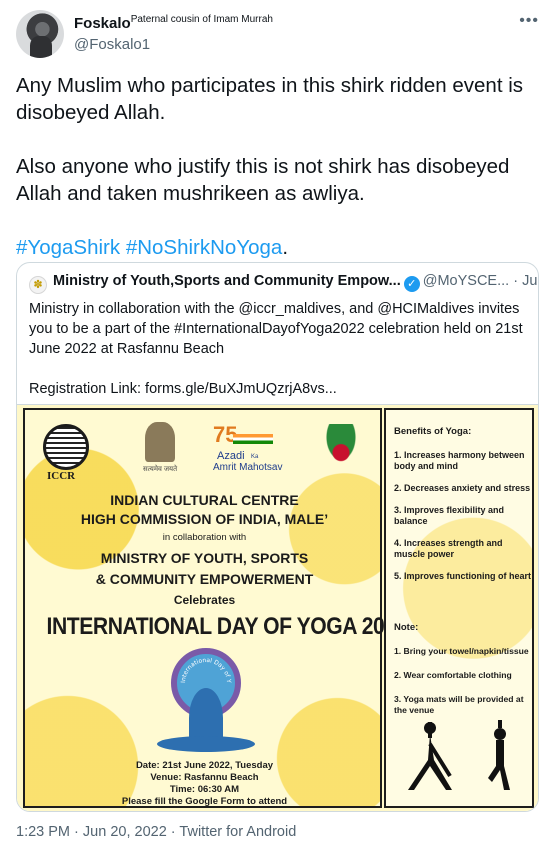 This screenshot has width=555, height=843. I want to click on verified-badge-icon: ✓, so click(411, 284).